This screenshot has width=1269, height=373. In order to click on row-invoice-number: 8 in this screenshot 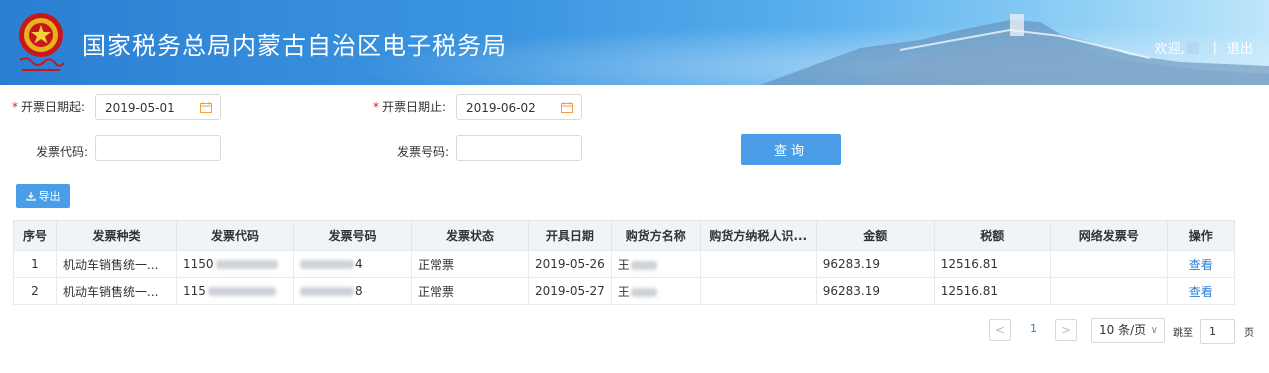, I will do `click(352, 291)`.